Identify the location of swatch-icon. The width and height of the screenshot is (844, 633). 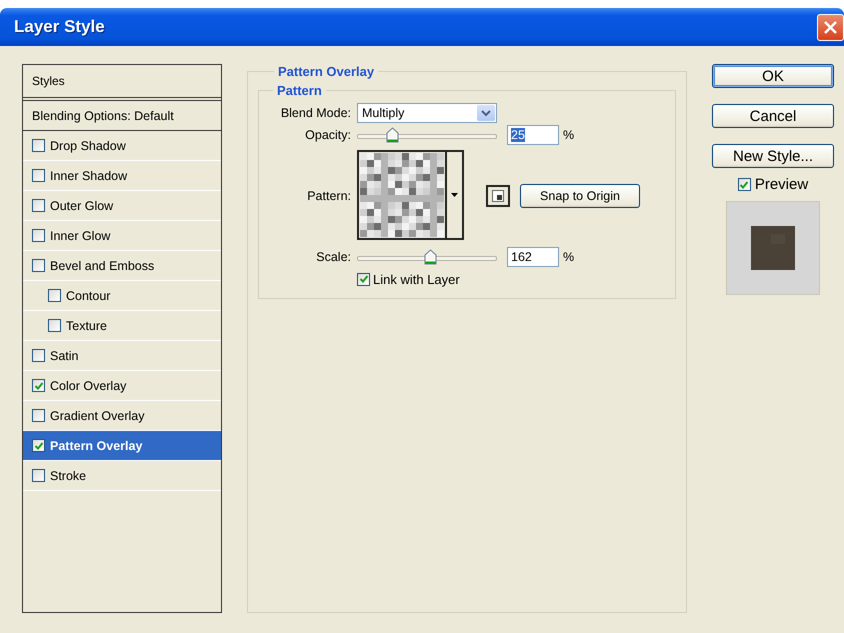
(773, 248).